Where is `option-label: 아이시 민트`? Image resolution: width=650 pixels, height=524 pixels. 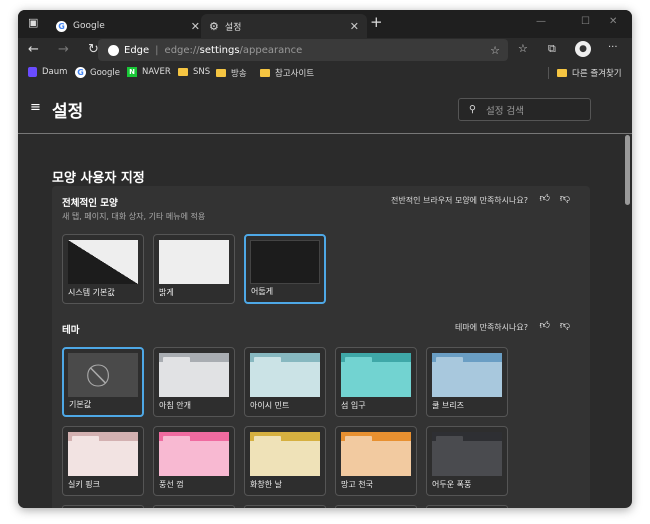 option-label: 아이시 민트 is located at coordinates (270, 405).